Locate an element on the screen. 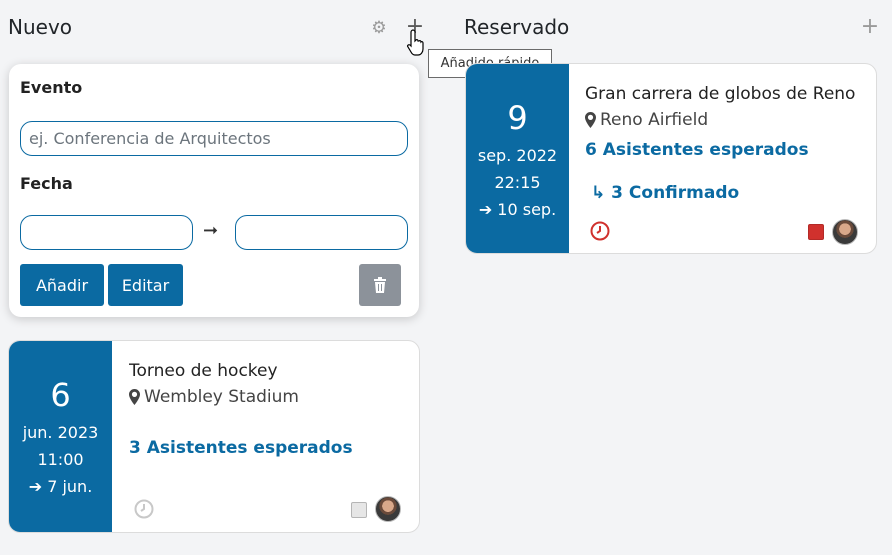  gear-icon: ⚙ is located at coordinates (379, 28).